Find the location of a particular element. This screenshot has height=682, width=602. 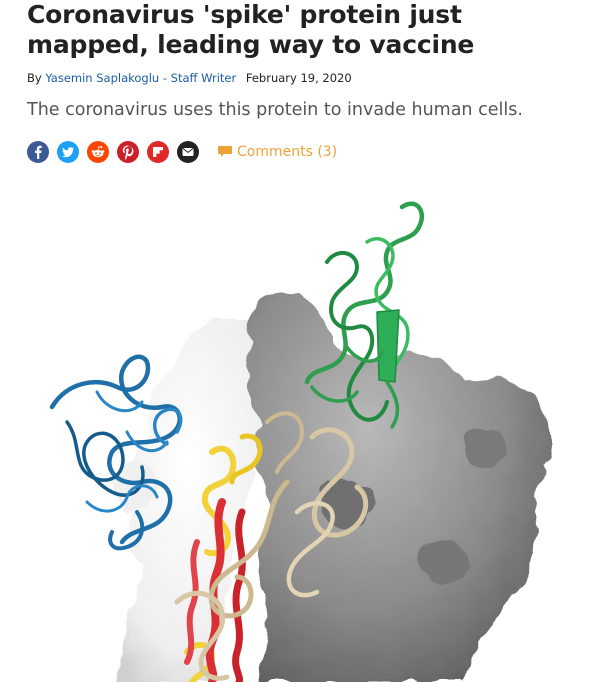

share-twitter-button is located at coordinates (68, 152).